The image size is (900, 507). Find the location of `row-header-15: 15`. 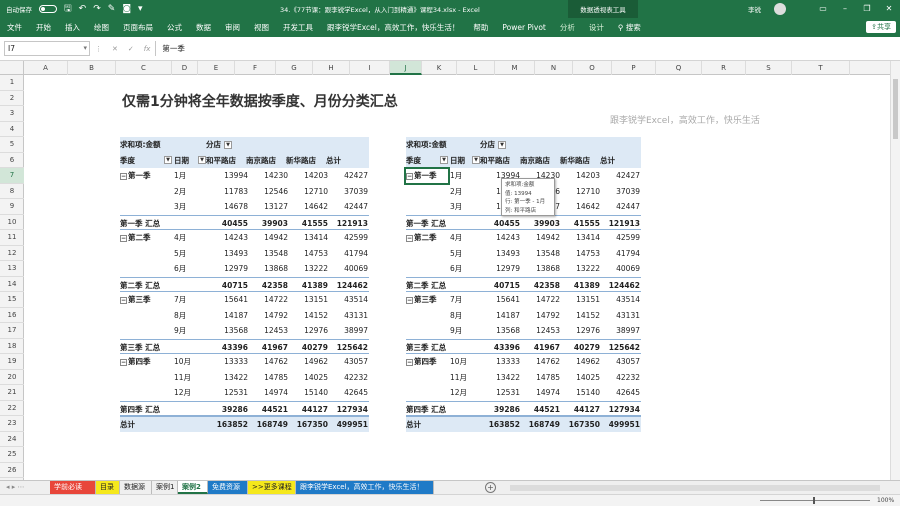

row-header-15: 15 is located at coordinates (12, 300).